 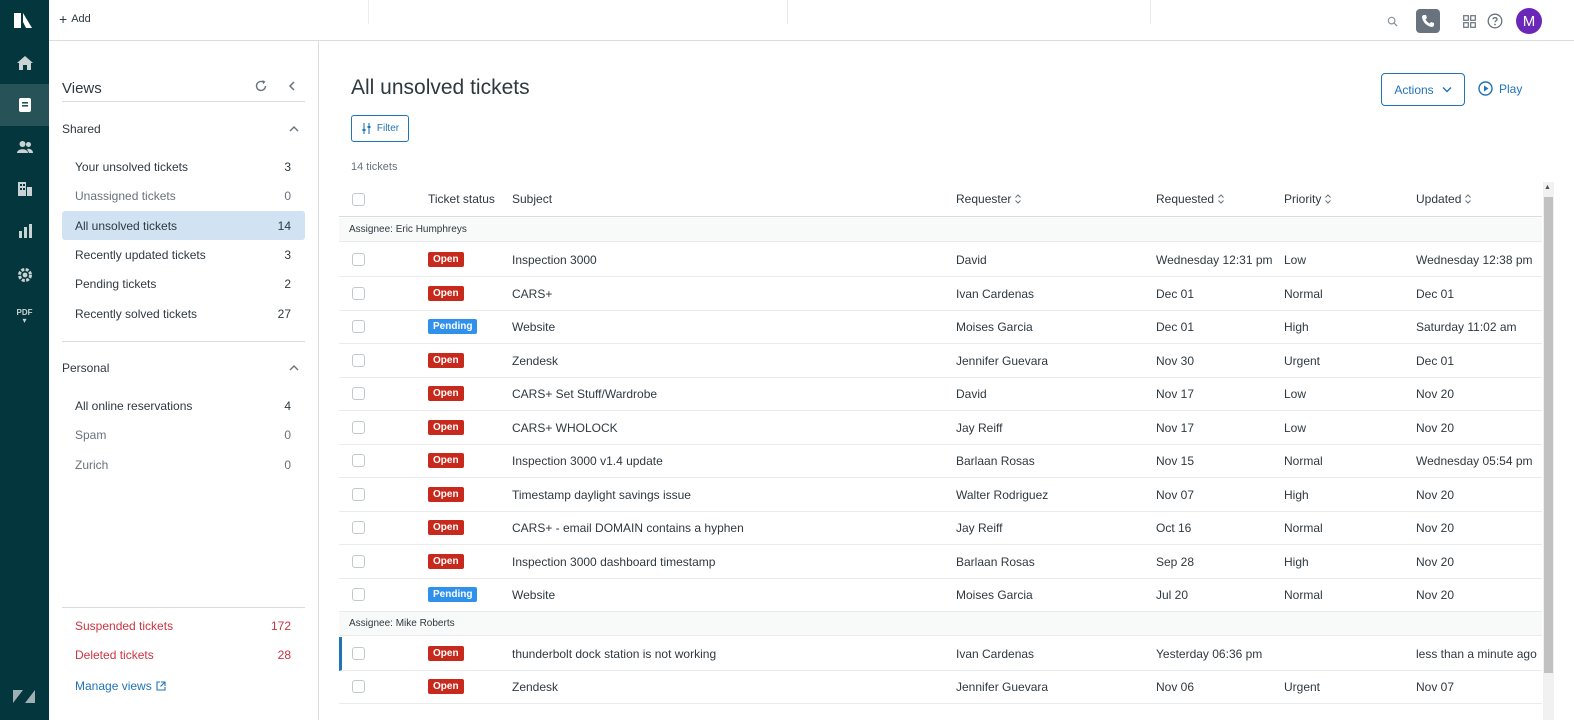 I want to click on shared-section-toggle: Shared, so click(x=183, y=129).